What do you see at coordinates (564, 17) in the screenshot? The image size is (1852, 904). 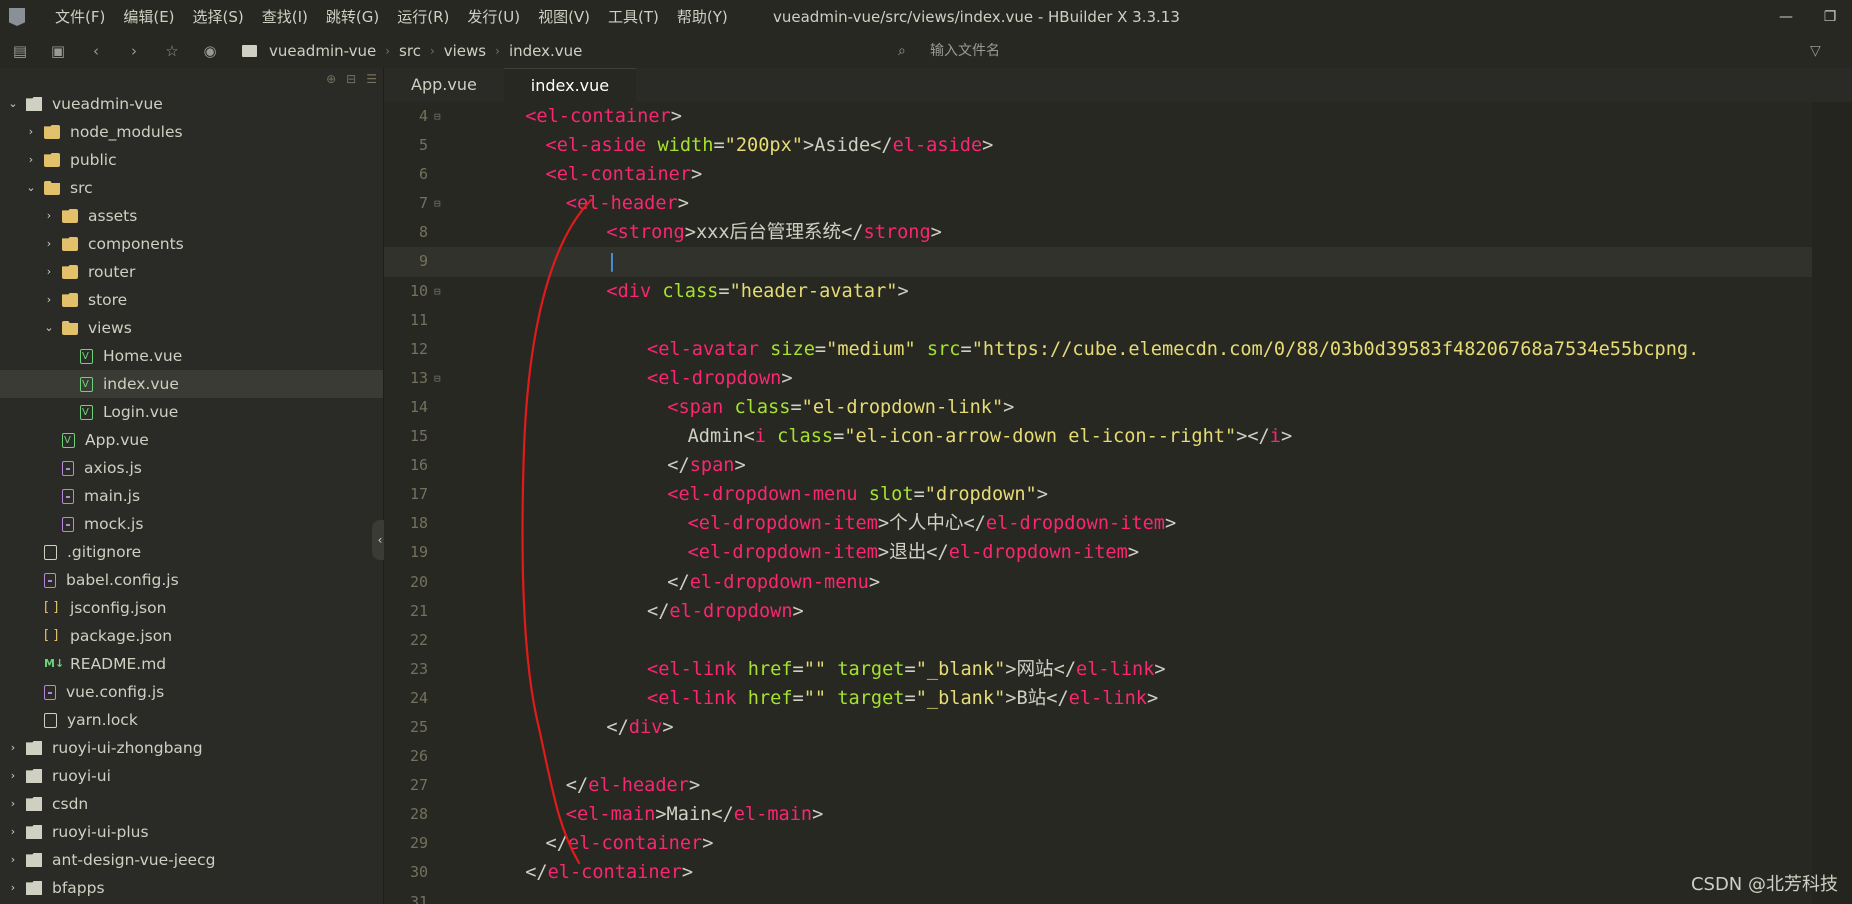 I see `menu-item: 视图(V)` at bounding box center [564, 17].